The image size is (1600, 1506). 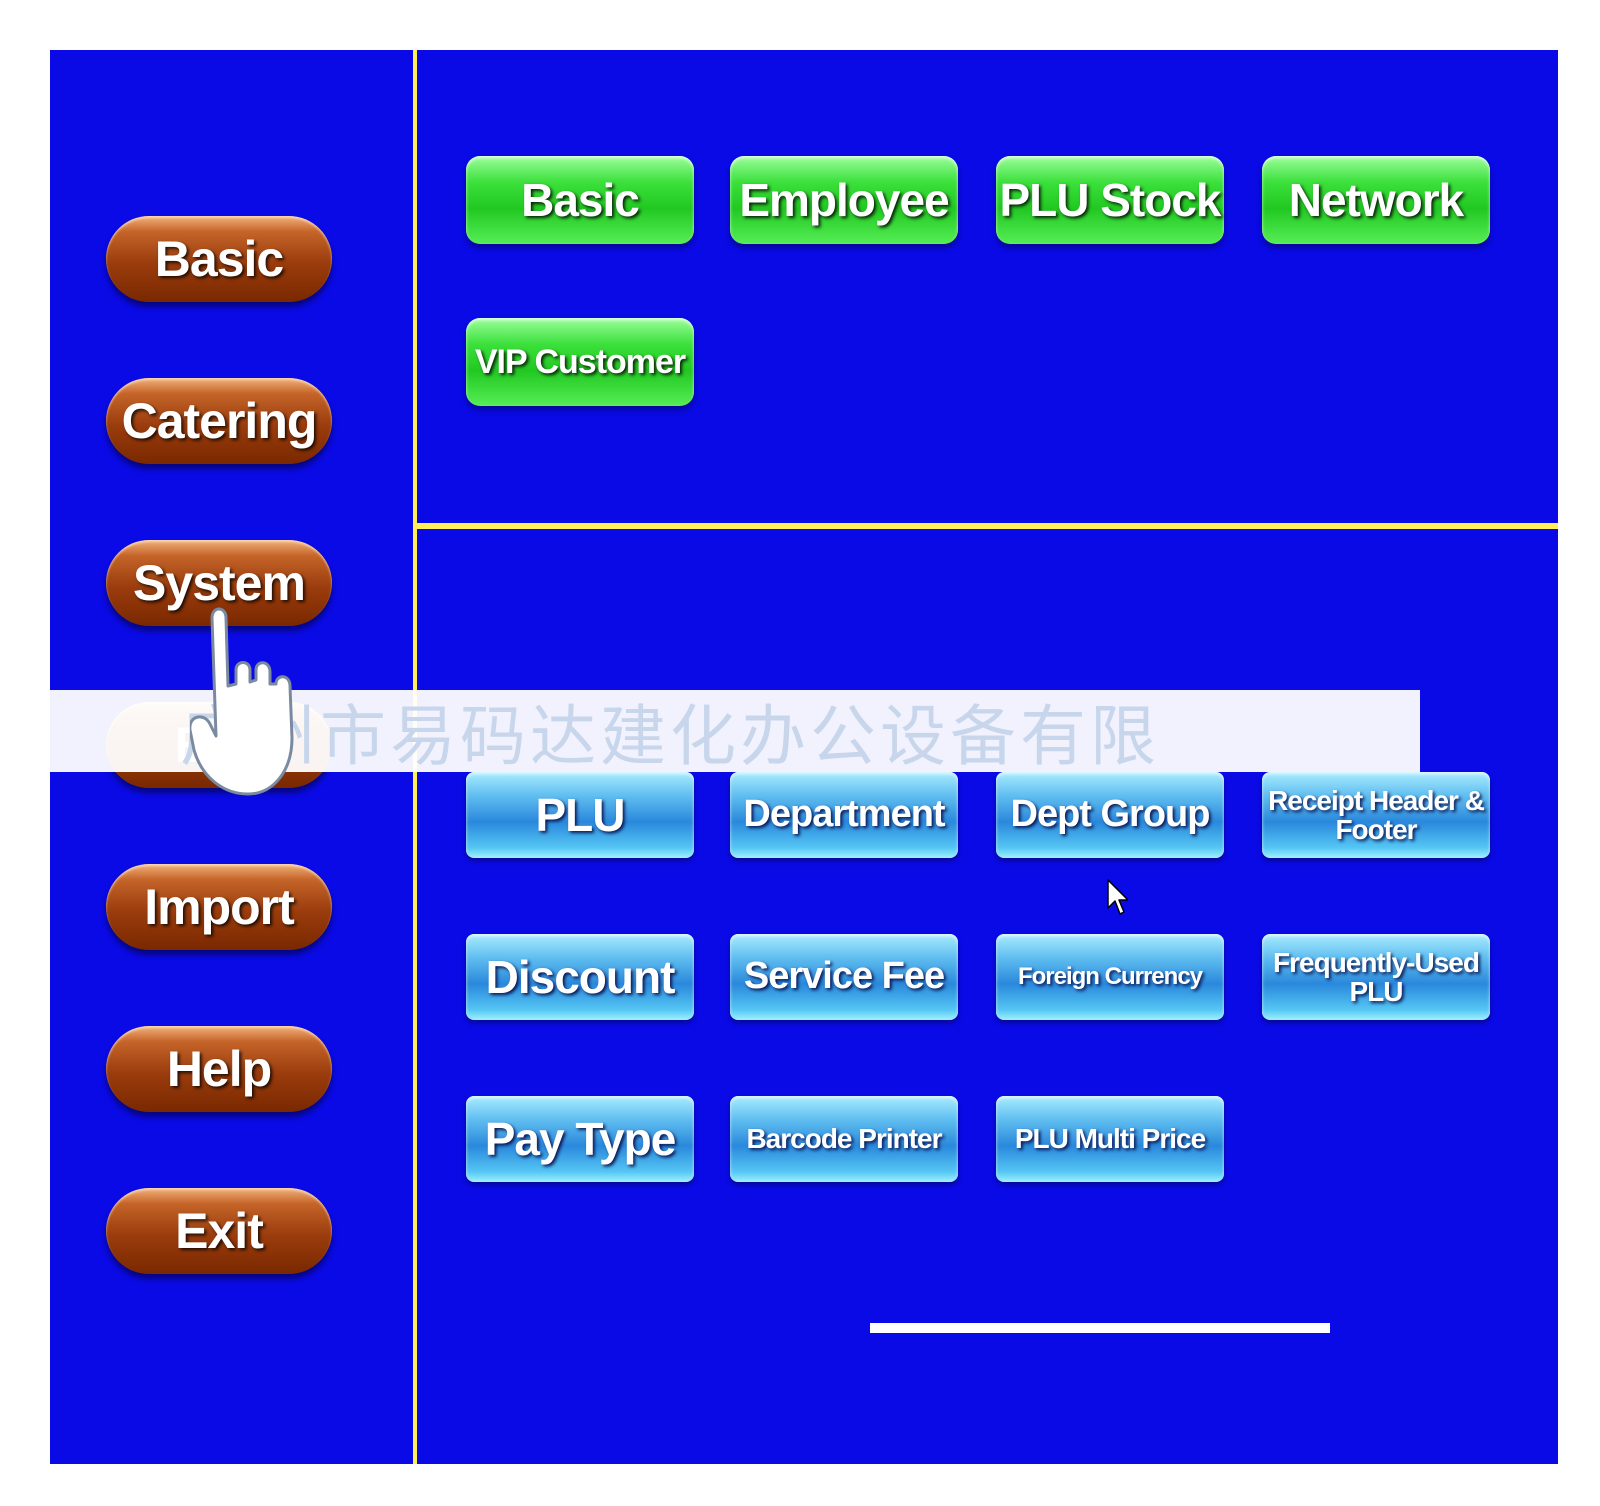 I want to click on mouse-cursor-icon, so click(x=1117, y=897).